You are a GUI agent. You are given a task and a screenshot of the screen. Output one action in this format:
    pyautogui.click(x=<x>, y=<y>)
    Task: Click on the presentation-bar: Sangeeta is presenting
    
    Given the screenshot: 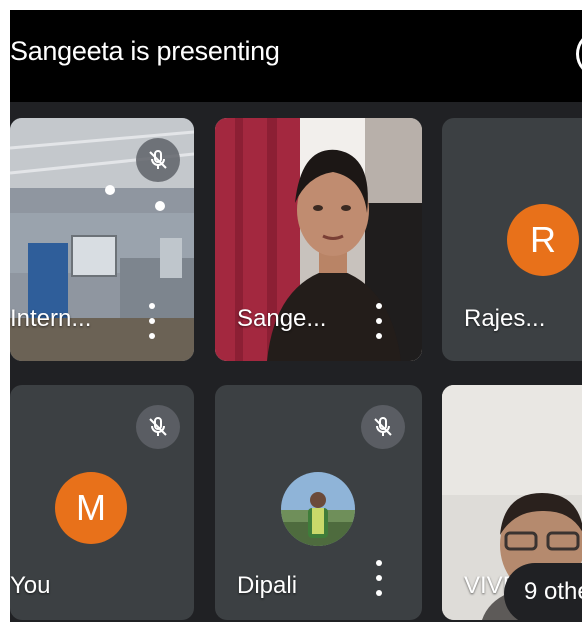 What is the action you would take?
    pyautogui.click(x=296, y=56)
    